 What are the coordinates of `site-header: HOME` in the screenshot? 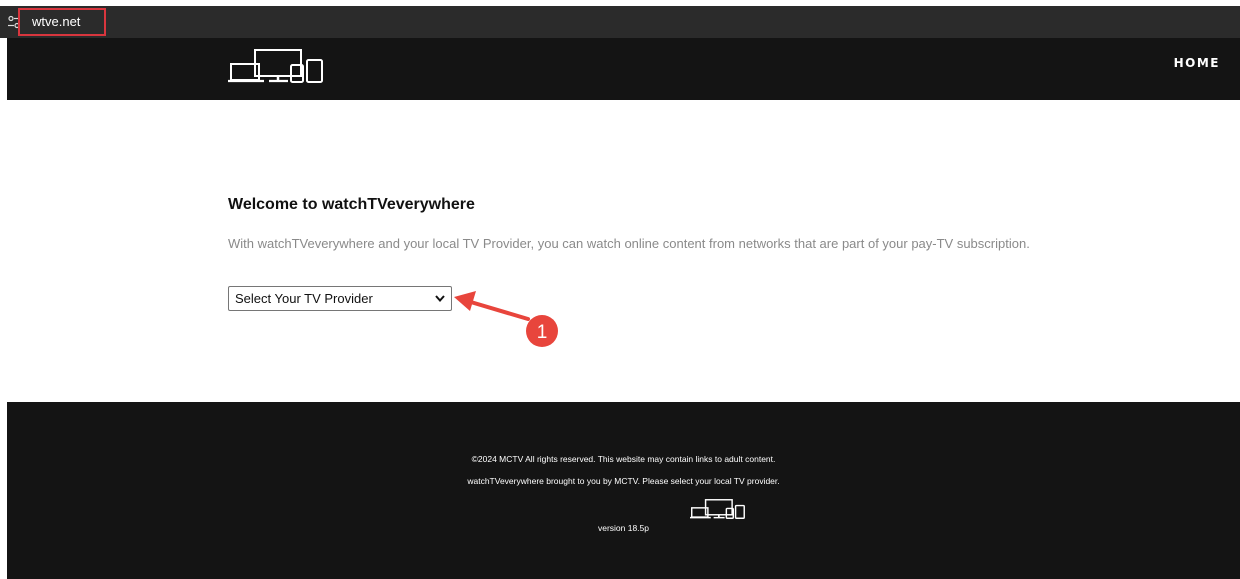 It's located at (623, 69).